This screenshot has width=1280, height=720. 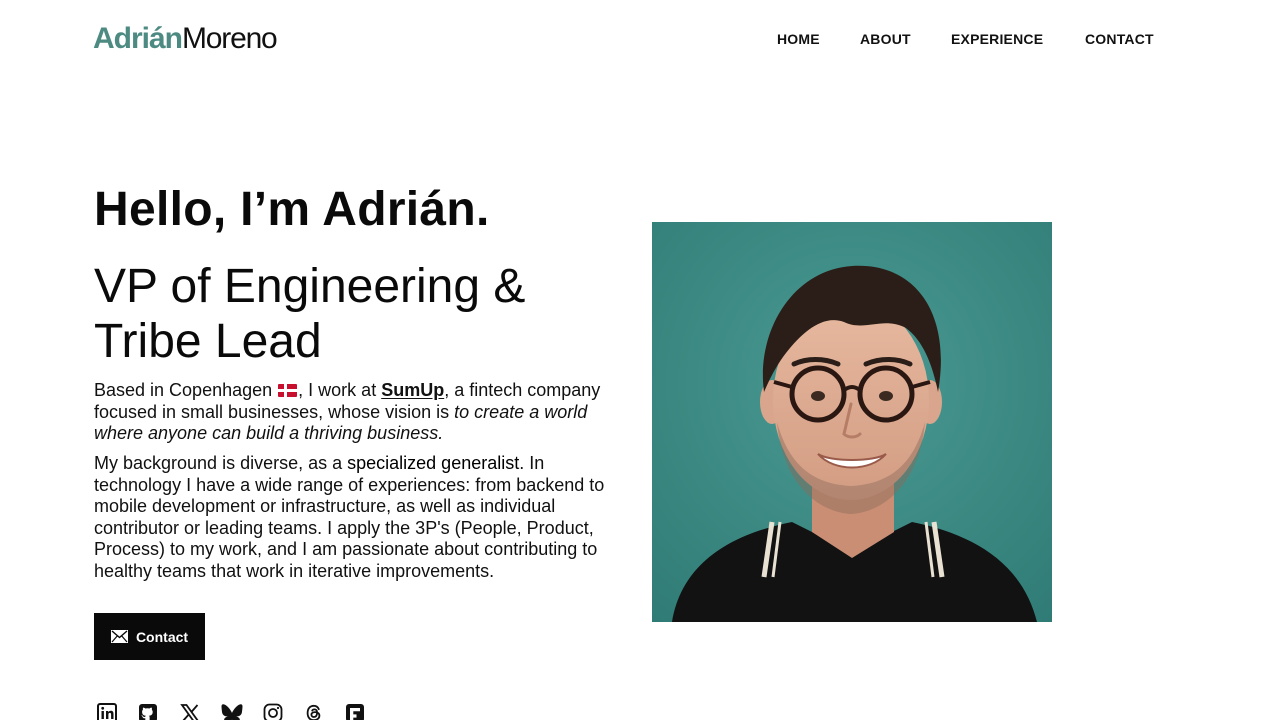 I want to click on threads-icon, so click(x=314, y=711).